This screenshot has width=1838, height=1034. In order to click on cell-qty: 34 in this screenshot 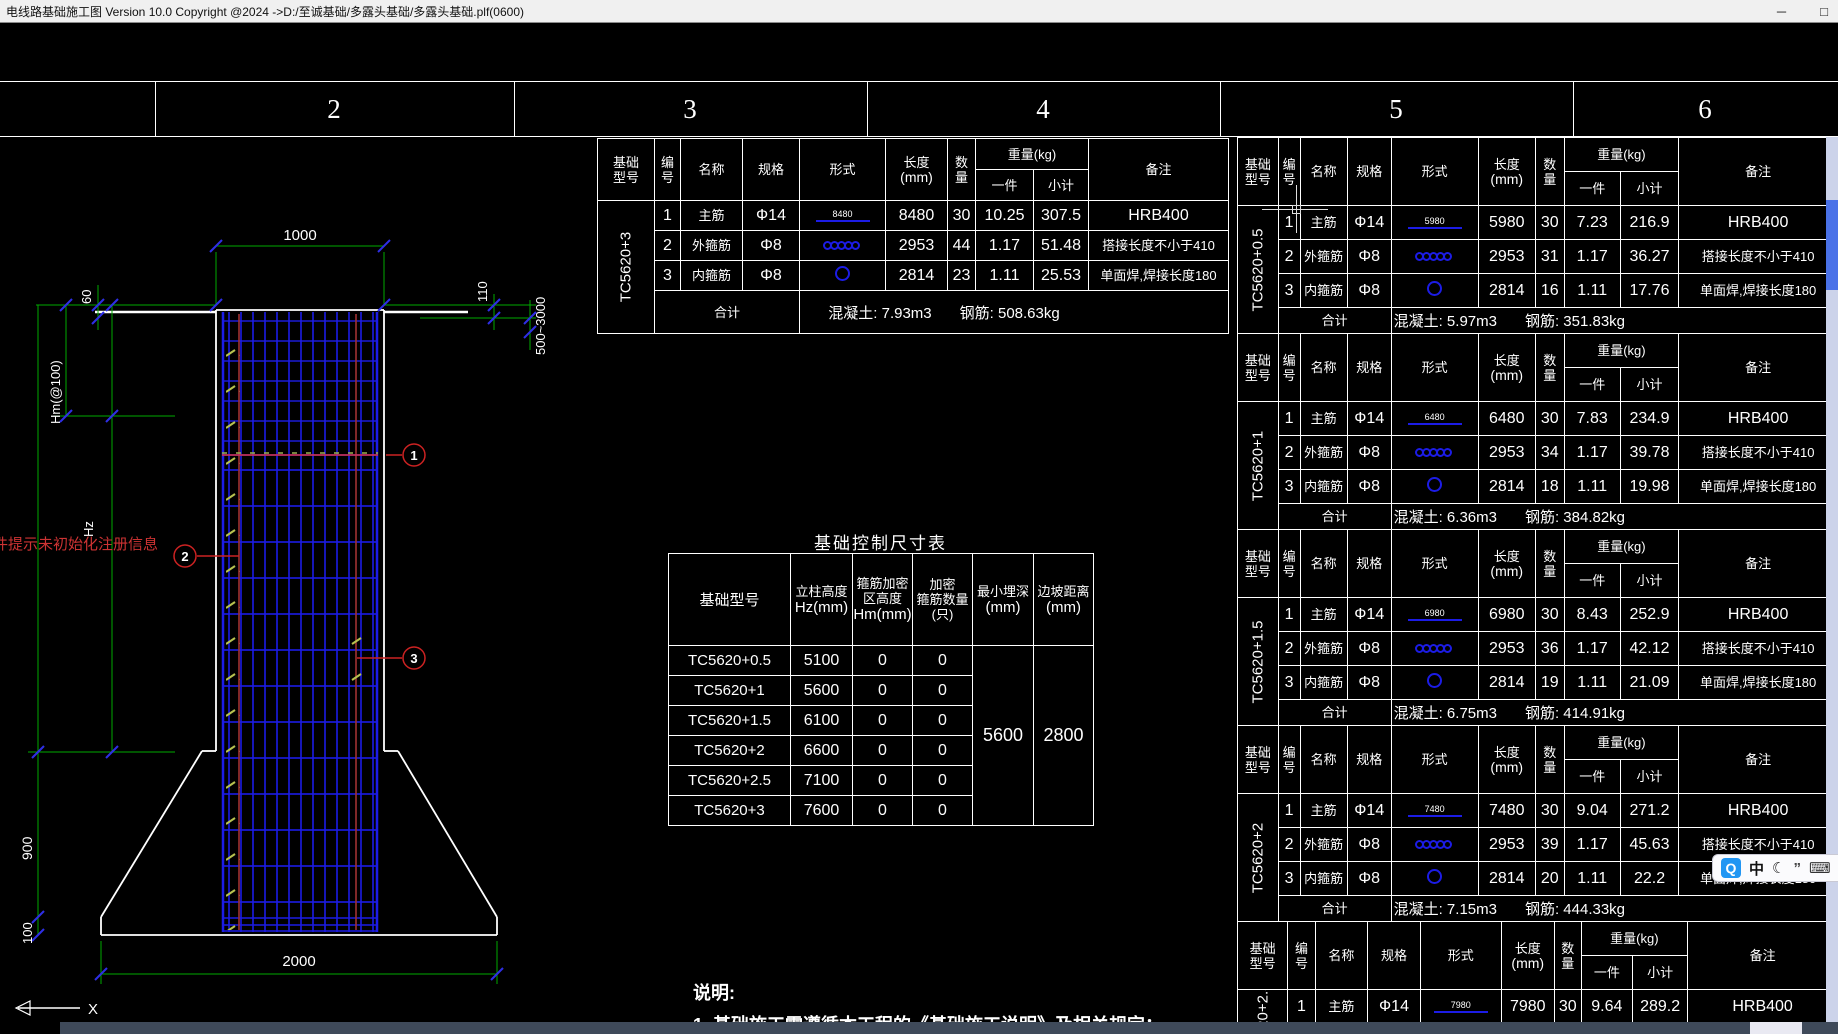, I will do `click(1549, 452)`.